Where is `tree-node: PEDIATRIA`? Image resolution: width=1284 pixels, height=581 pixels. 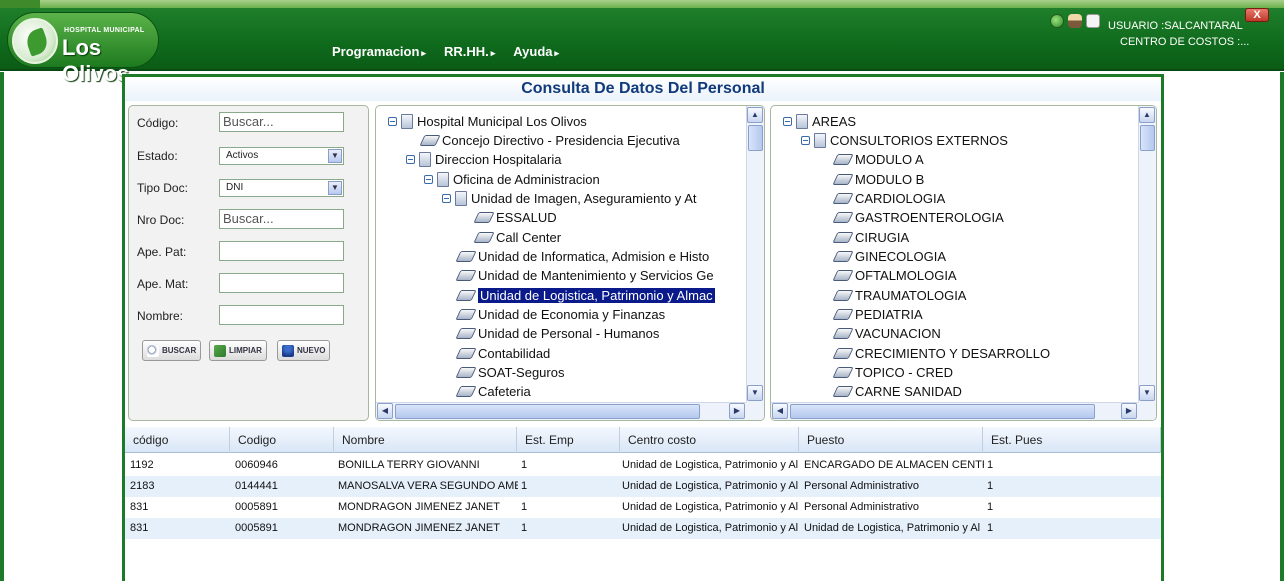 tree-node: PEDIATRIA is located at coordinates (877, 314).